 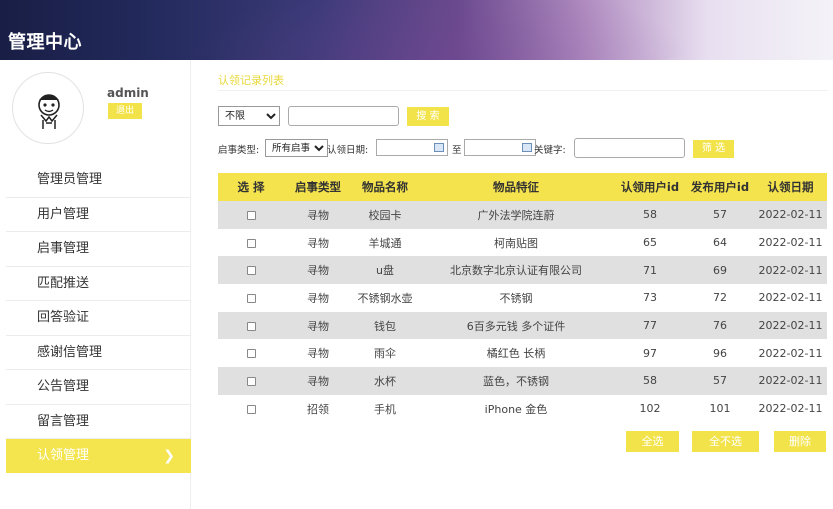 I want to click on cell-item-name: 不锈钢水壶, so click(x=385, y=298).